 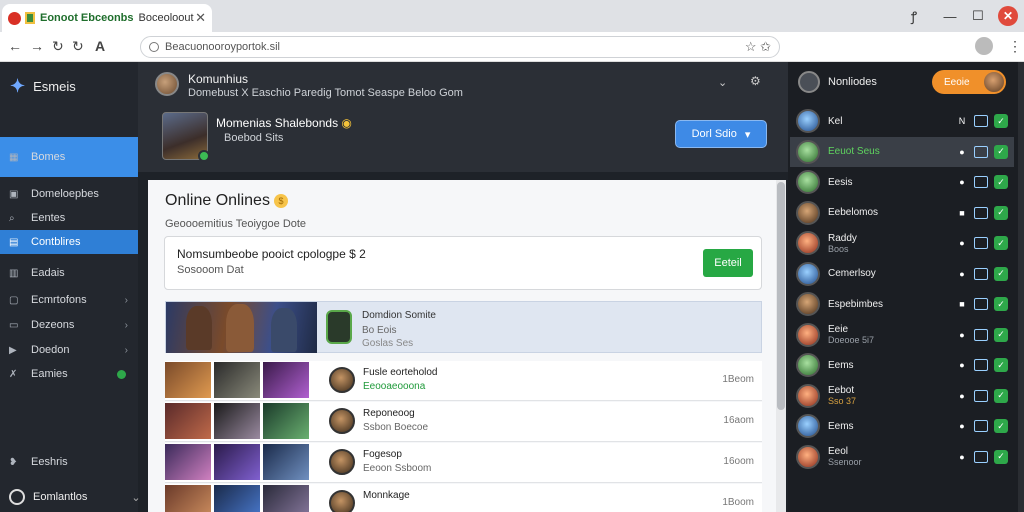 What do you see at coordinates (58, 46) in the screenshot?
I see `reload-icon: ↻` at bounding box center [58, 46].